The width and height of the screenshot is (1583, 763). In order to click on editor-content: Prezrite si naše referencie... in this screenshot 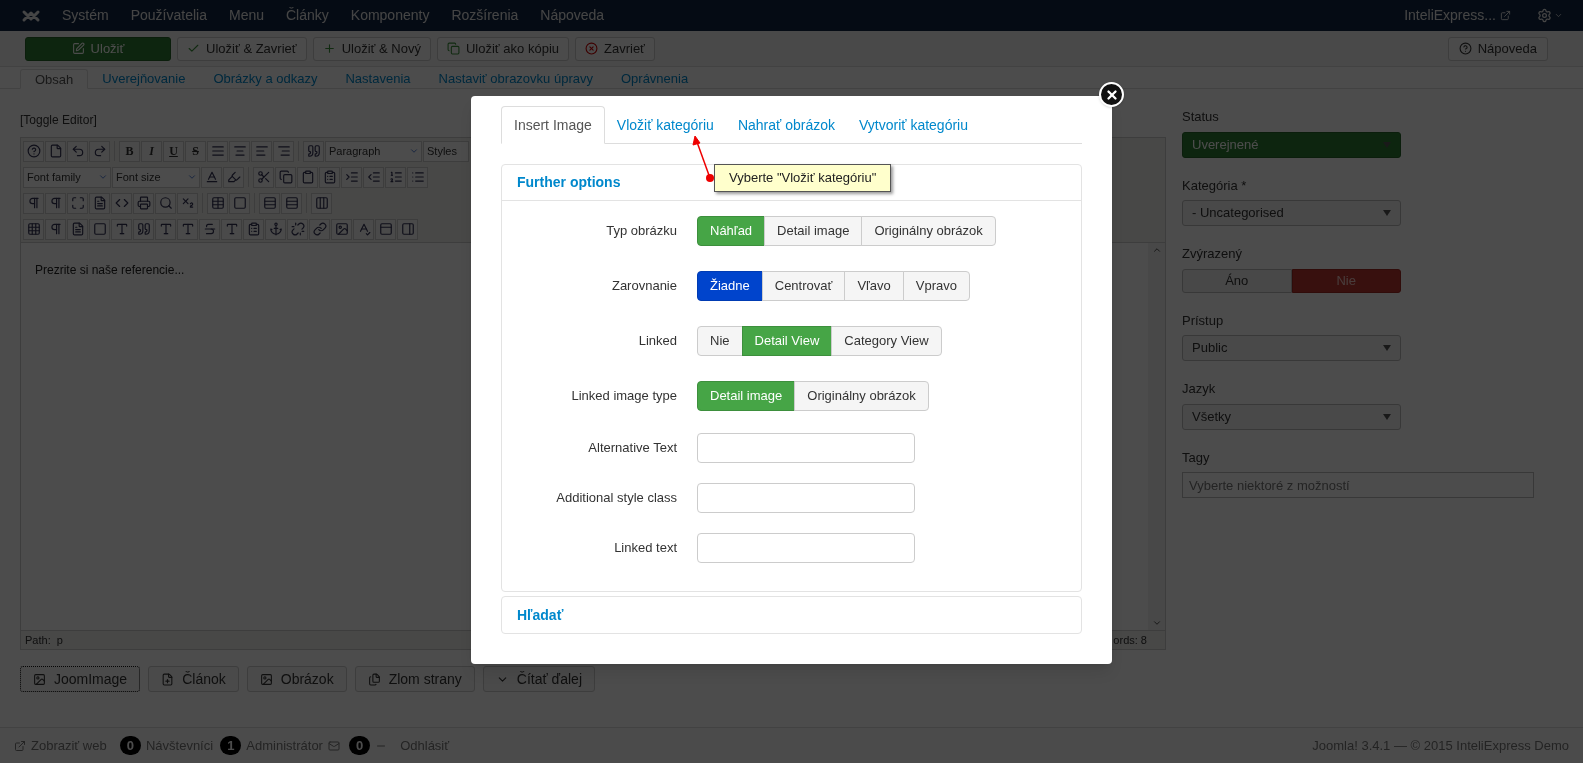, I will do `click(110, 270)`.